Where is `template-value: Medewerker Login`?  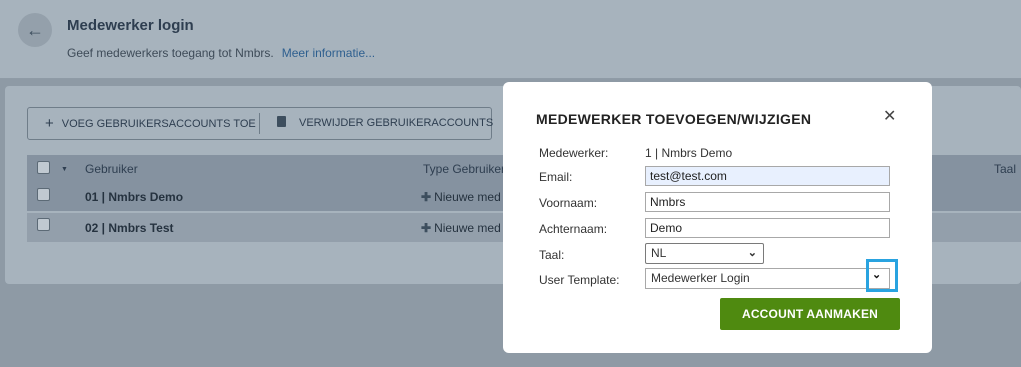
template-value: Medewerker Login is located at coordinates (700, 278).